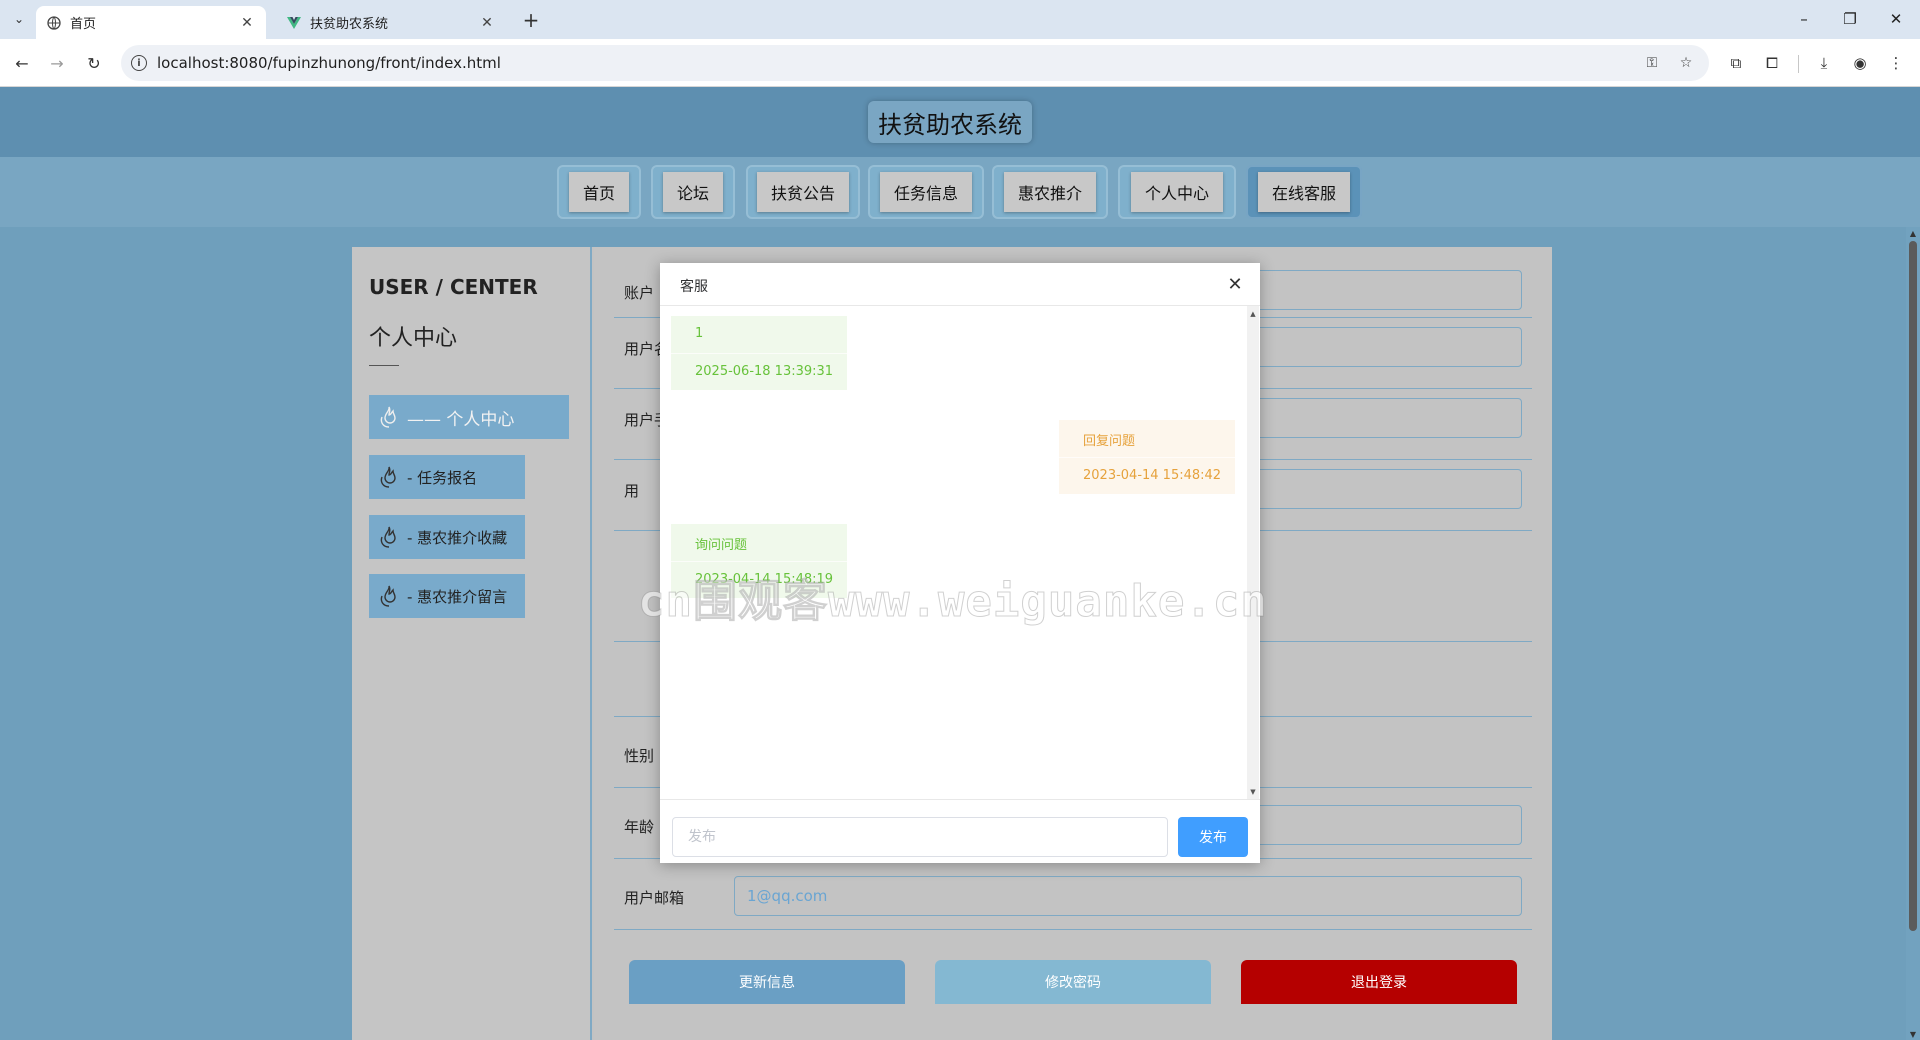 The image size is (1920, 1040). I want to click on bookmark-star-icon: ☆, so click(1686, 63).